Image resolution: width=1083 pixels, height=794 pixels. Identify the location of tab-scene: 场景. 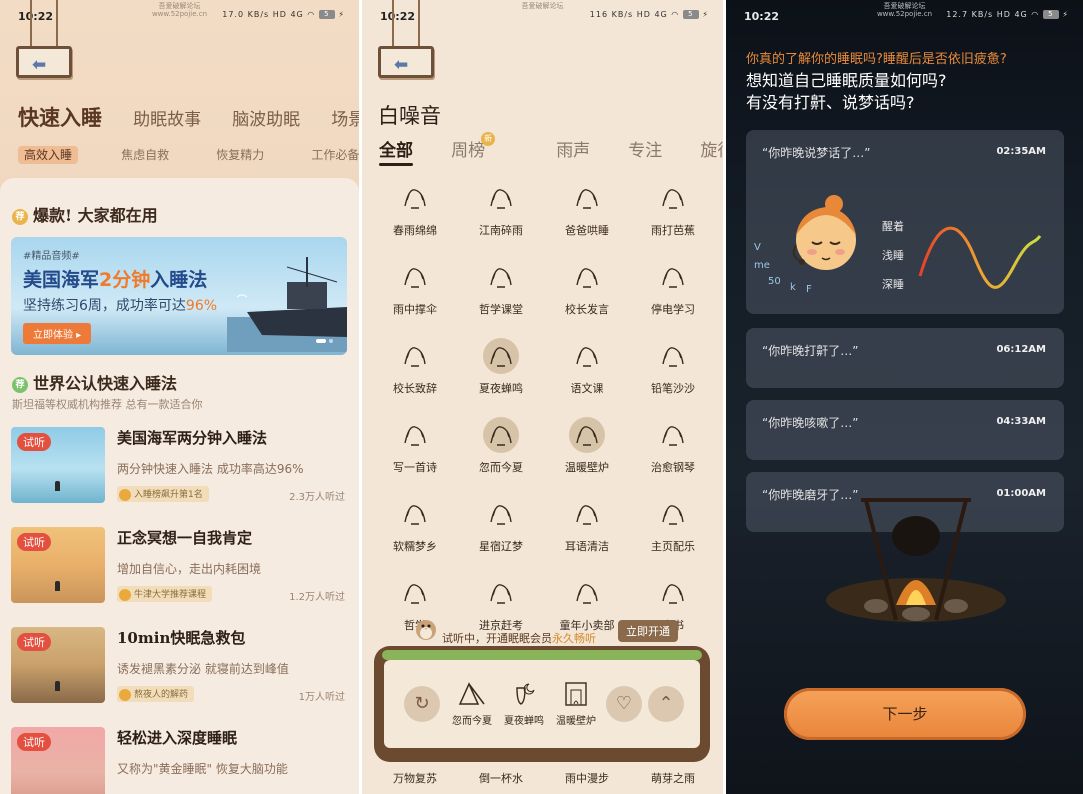
(345, 120).